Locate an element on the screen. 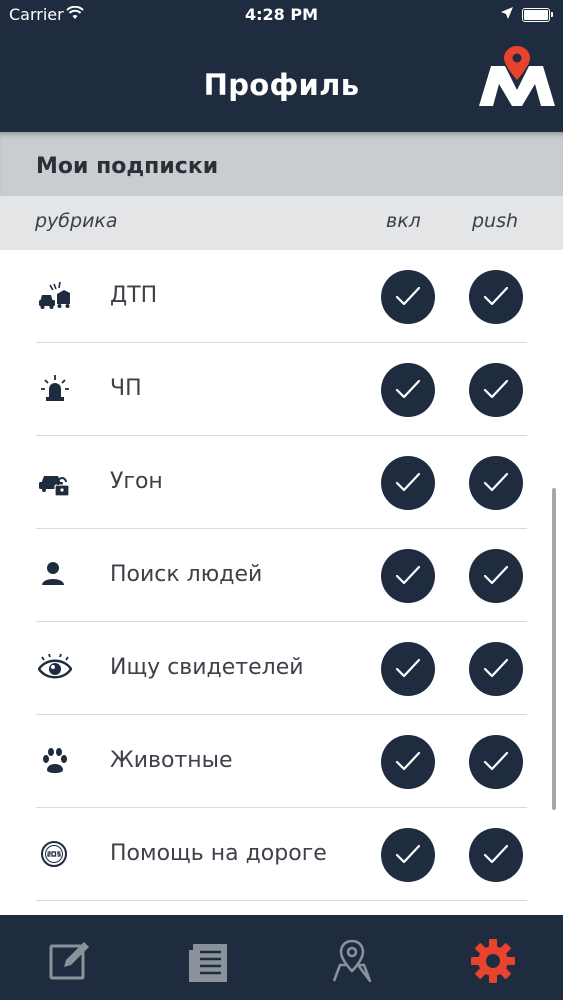 The image size is (563, 1000). edit-tab is located at coordinates (70, 961).